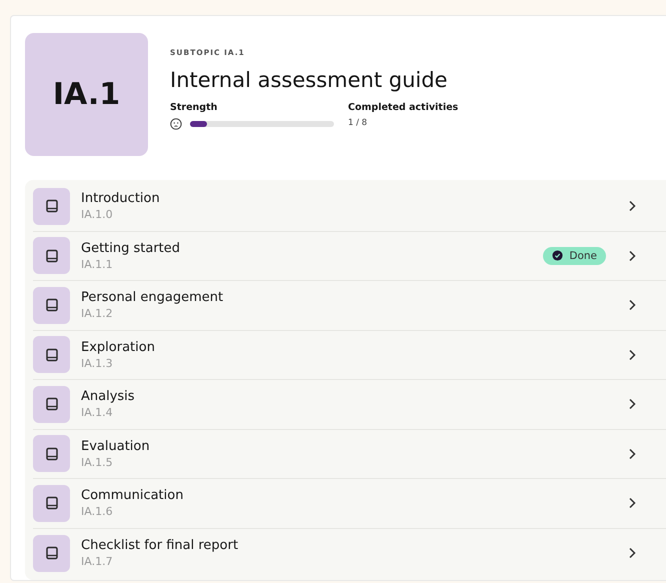  Describe the element at coordinates (97, 363) in the screenshot. I see `lesson-code: IA.1.3` at that location.